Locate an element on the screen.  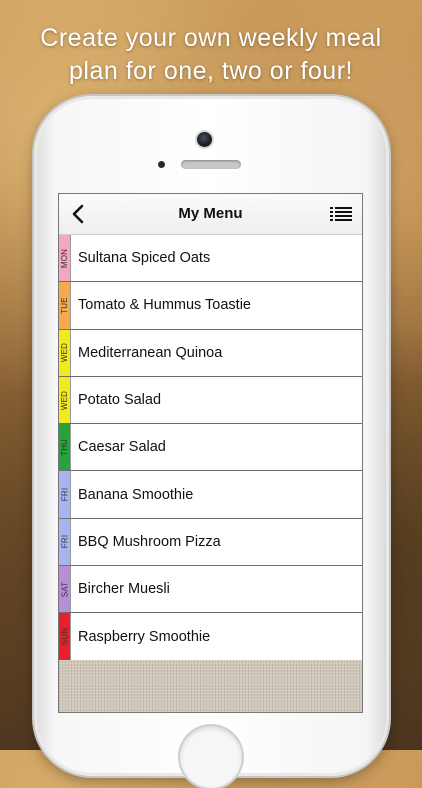
page-title: My Menu is located at coordinates (210, 213).